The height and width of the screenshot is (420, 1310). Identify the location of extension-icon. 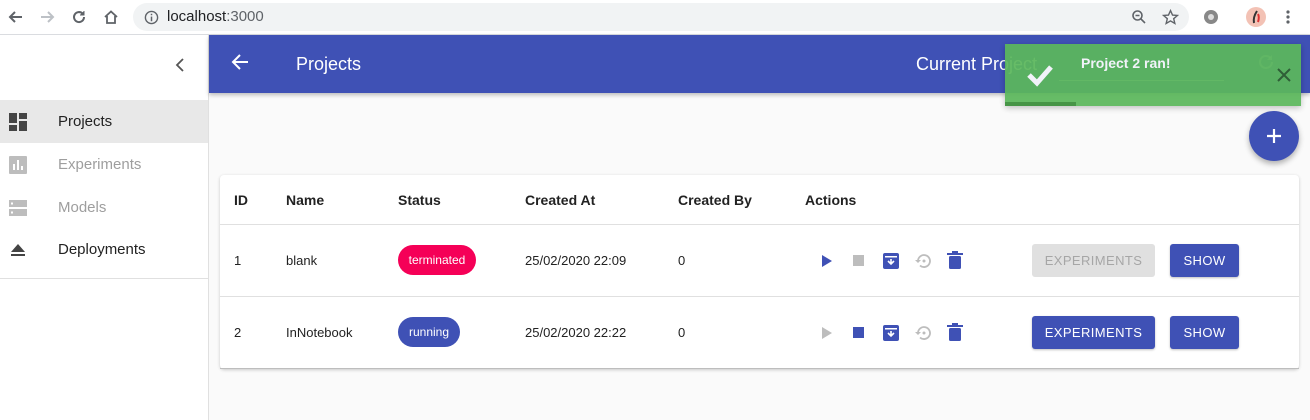
(1211, 17).